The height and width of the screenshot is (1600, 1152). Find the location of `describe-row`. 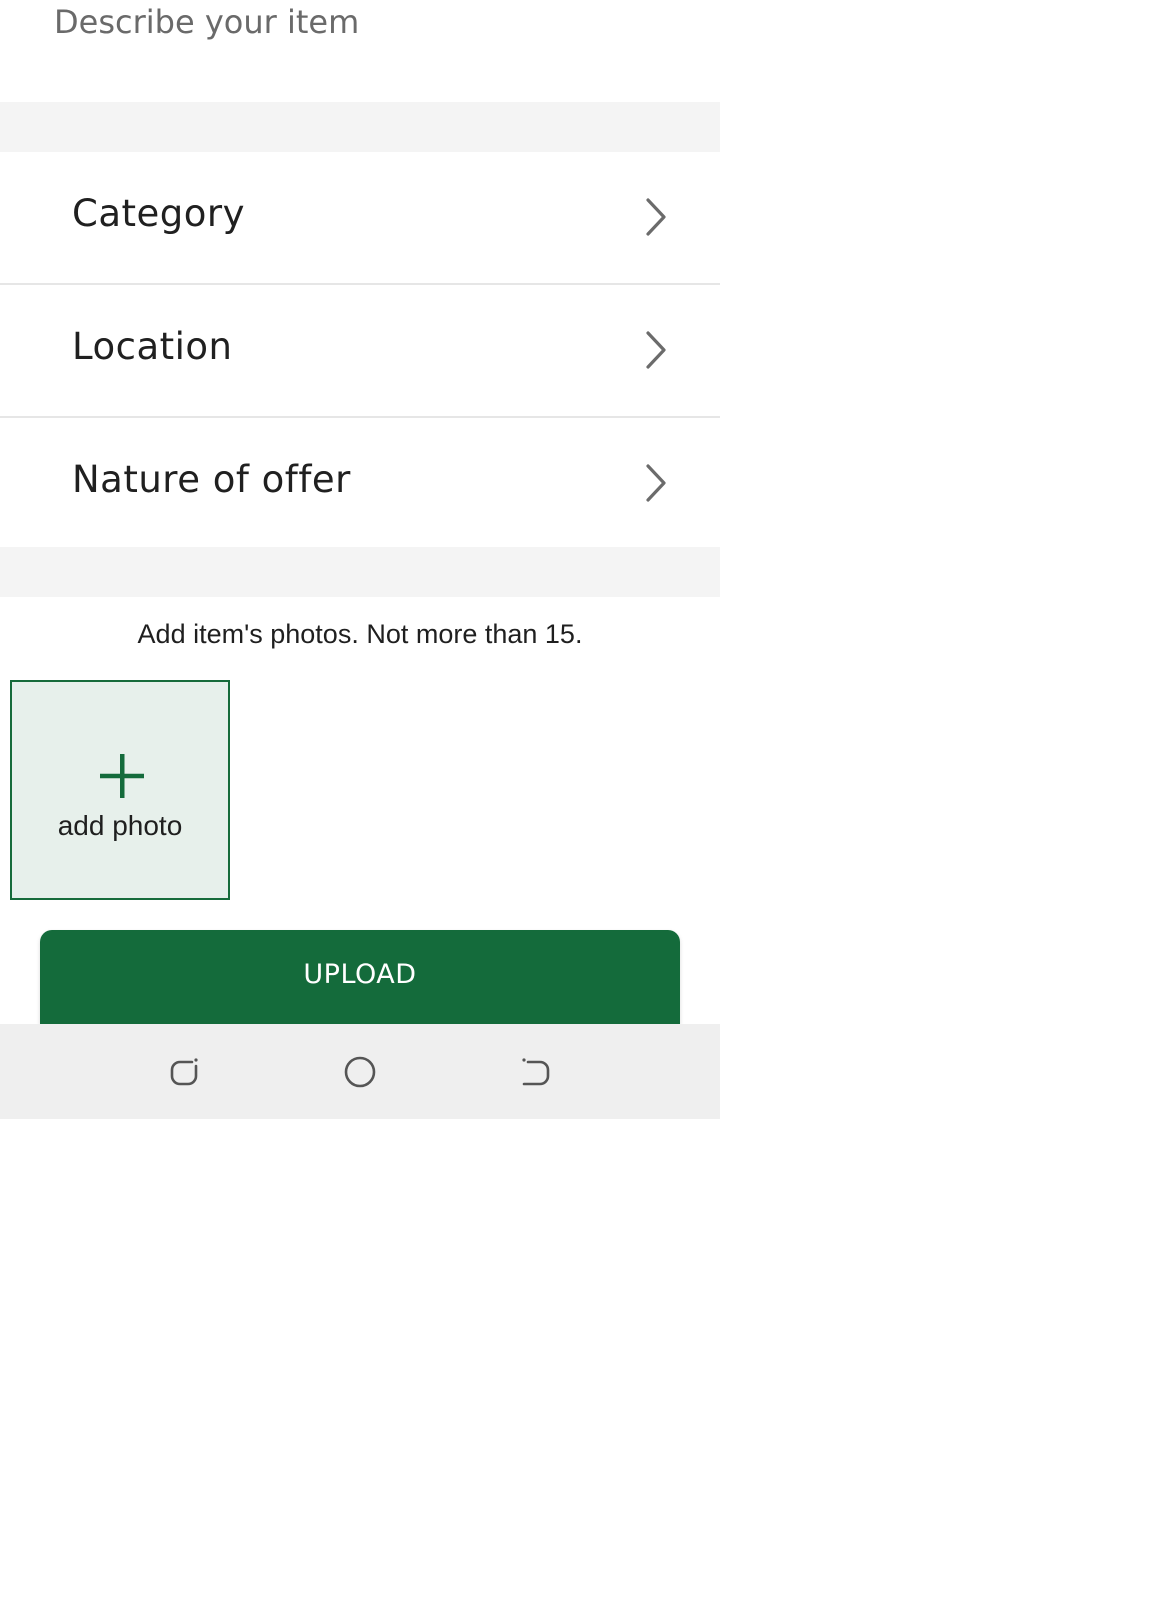

describe-row is located at coordinates (360, 51).